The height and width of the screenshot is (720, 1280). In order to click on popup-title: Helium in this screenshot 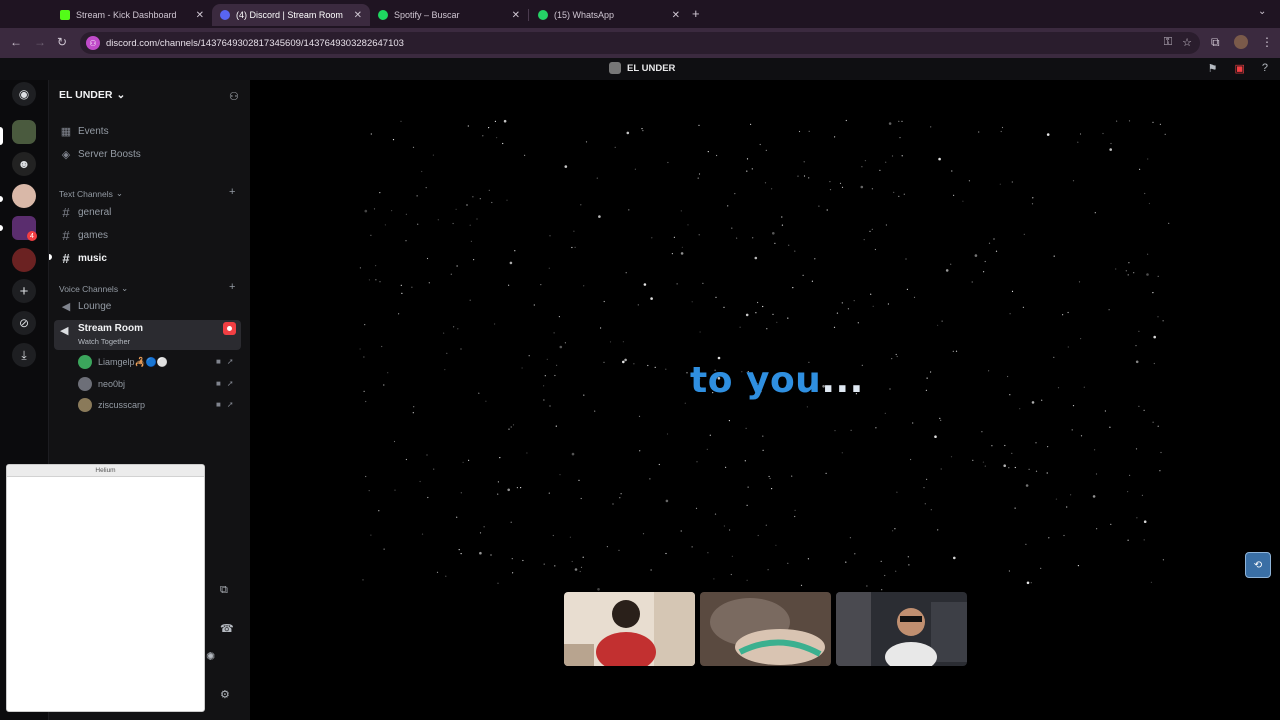, I will do `click(105, 471)`.